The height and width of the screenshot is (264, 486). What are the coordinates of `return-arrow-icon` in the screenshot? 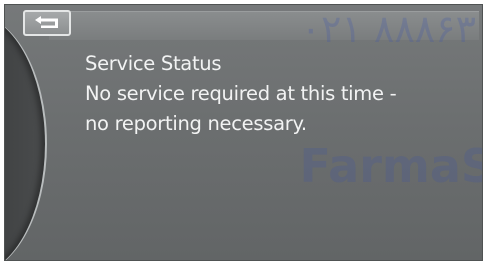 It's located at (46, 22).